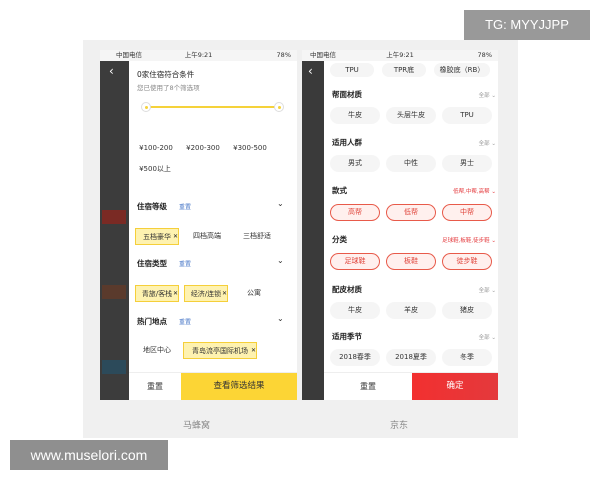  What do you see at coordinates (207, 236) in the screenshot?
I see `option-chip: 四档高端` at bounding box center [207, 236].